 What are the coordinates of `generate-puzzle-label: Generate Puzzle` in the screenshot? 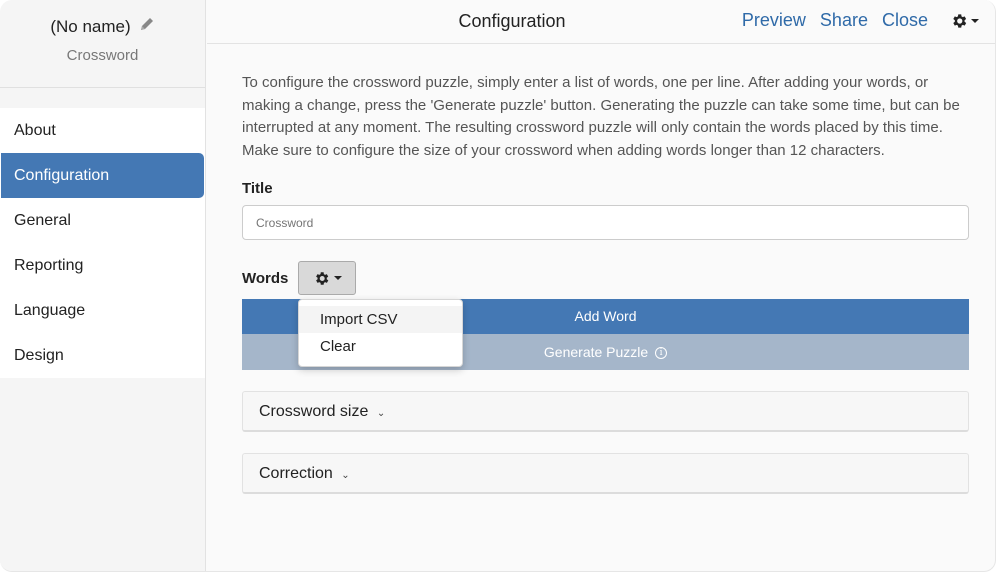 It's located at (596, 352).